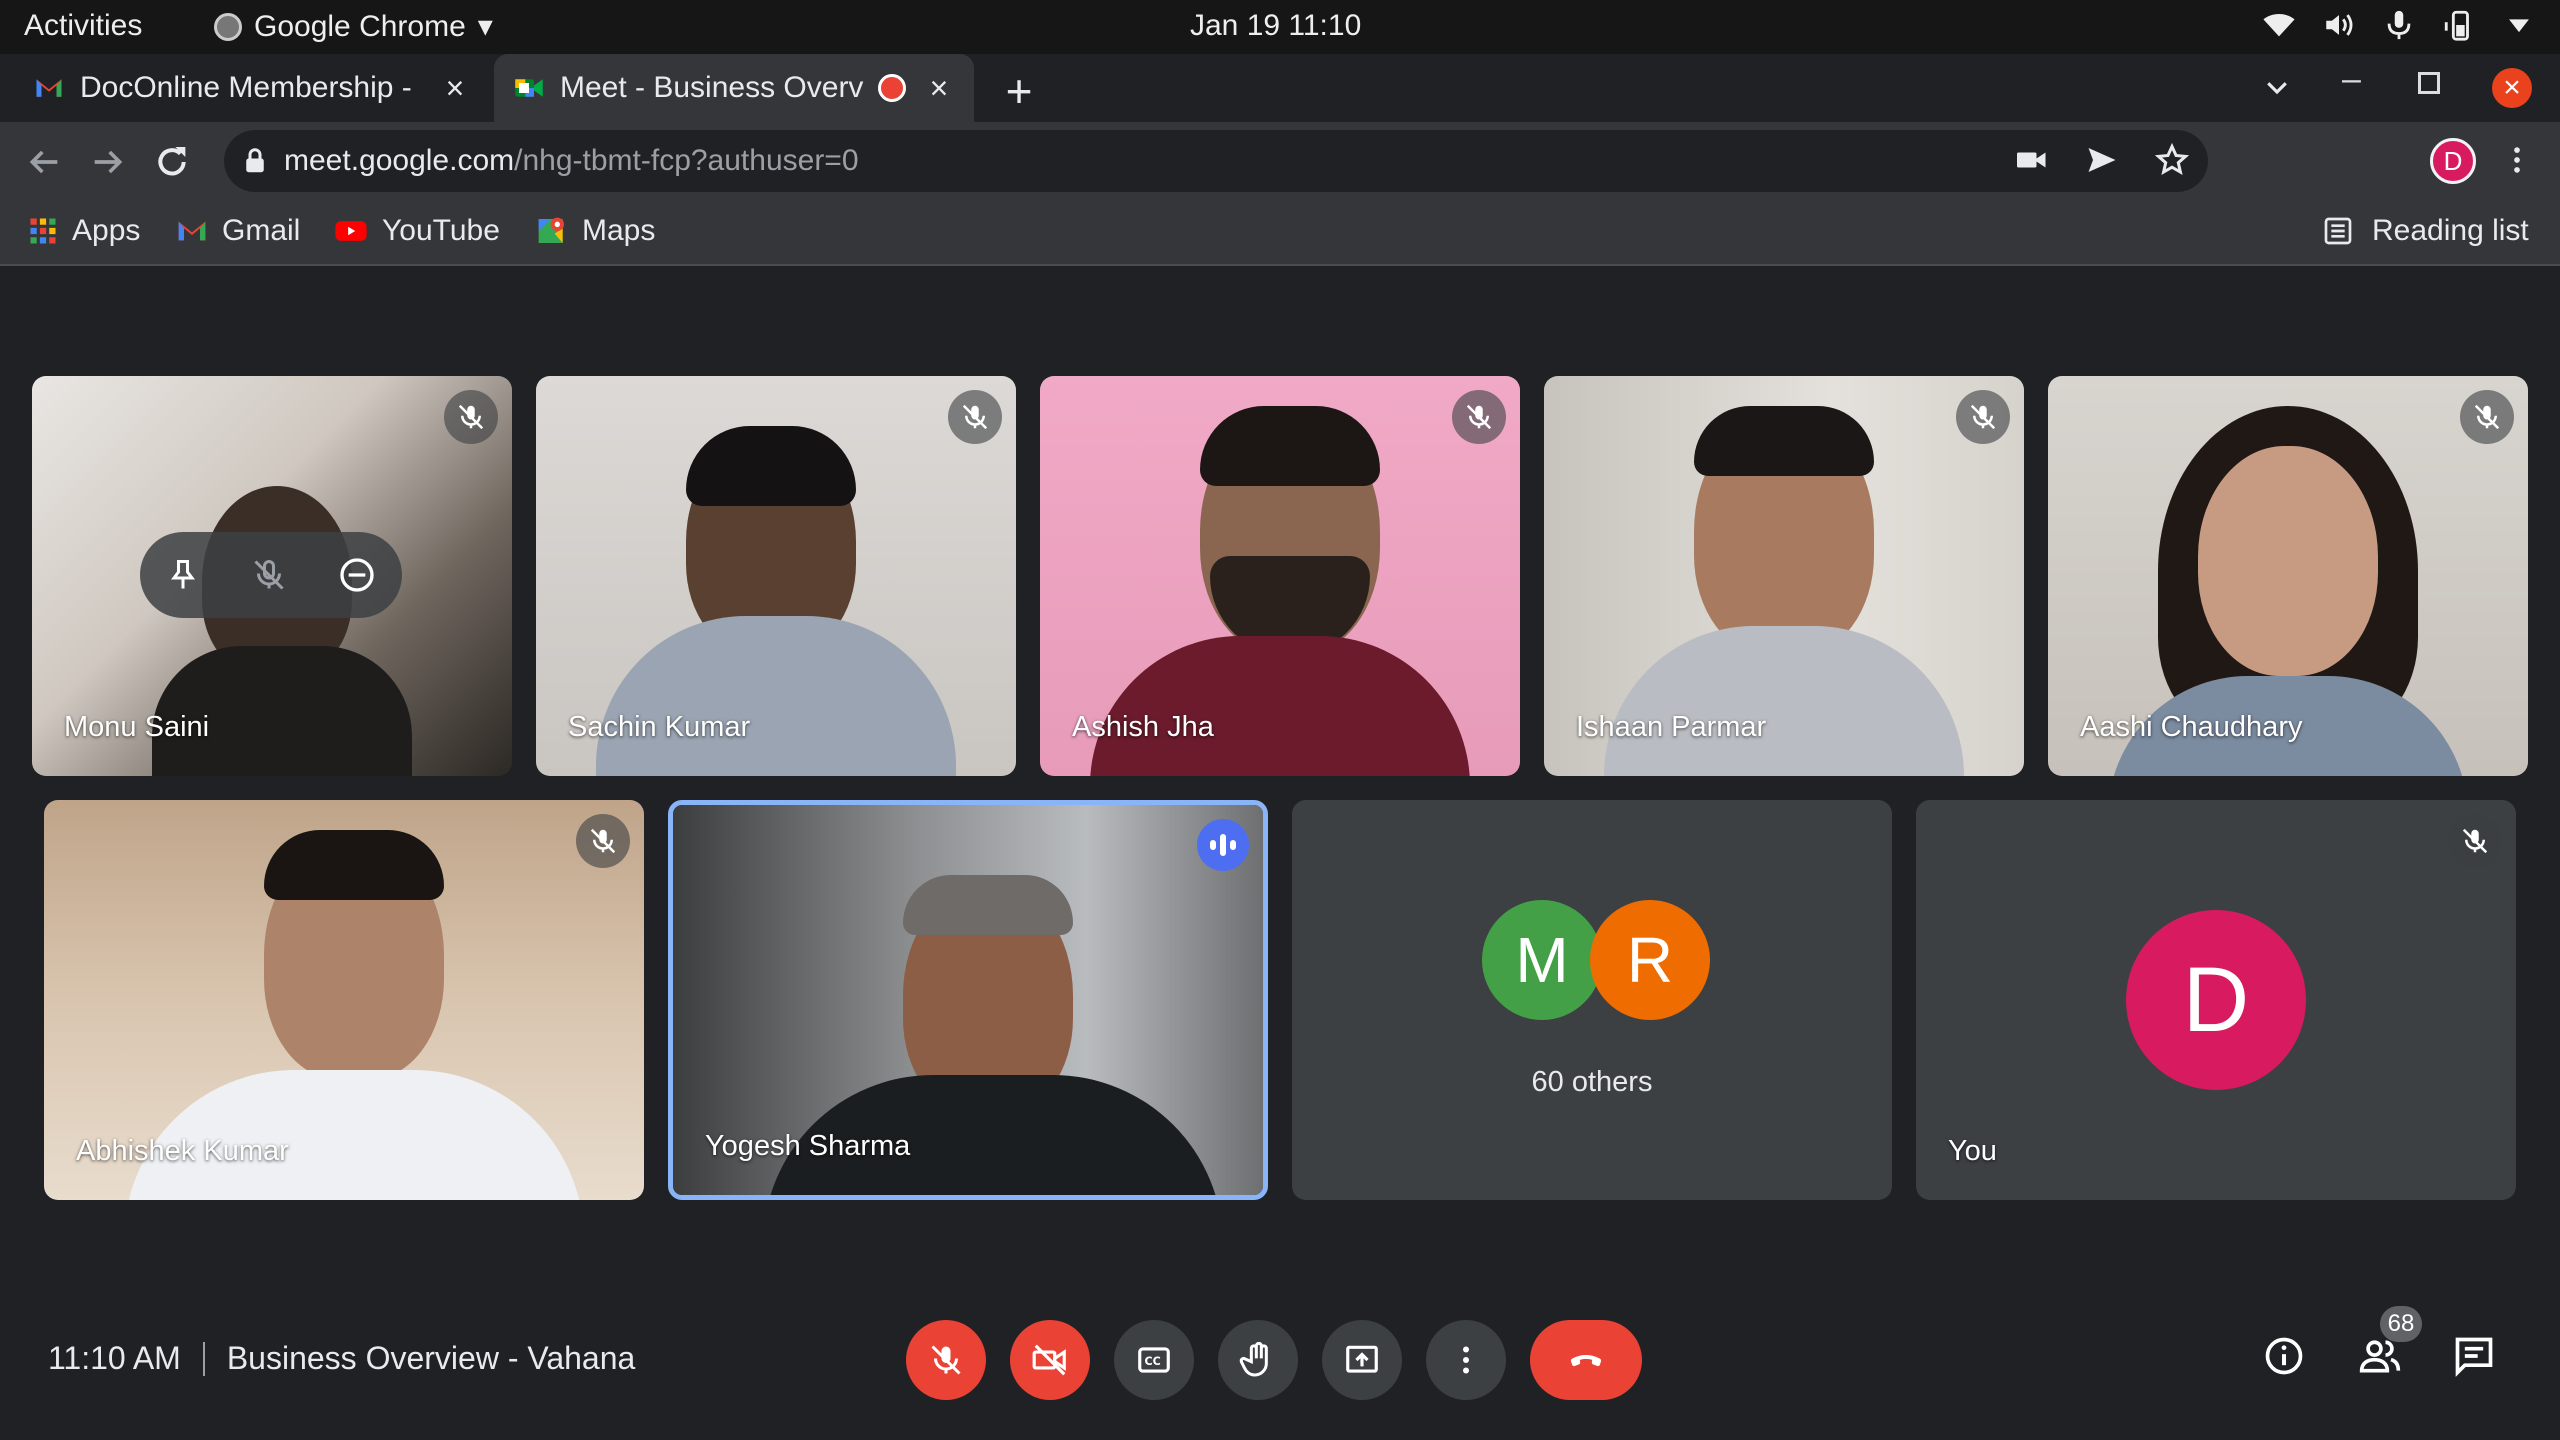 Image resolution: width=2560 pixels, height=1440 pixels. I want to click on participant-tile: Ashish Jha, so click(1280, 576).